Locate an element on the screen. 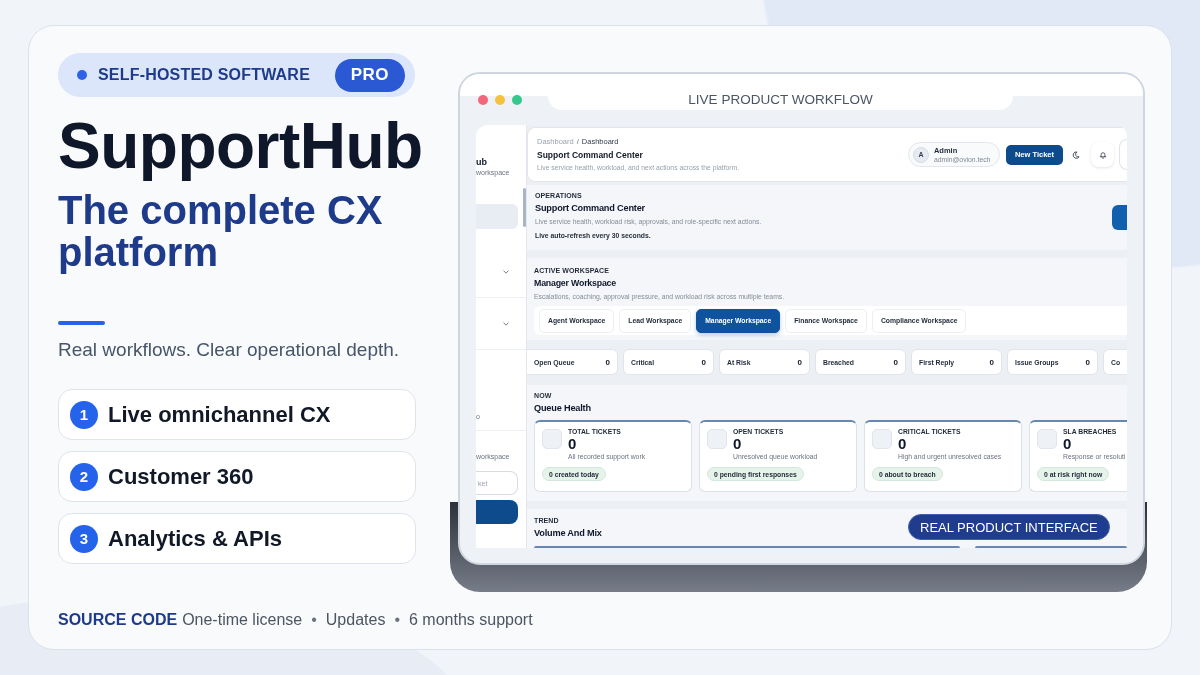  product-title: SupportHub is located at coordinates (240, 146).